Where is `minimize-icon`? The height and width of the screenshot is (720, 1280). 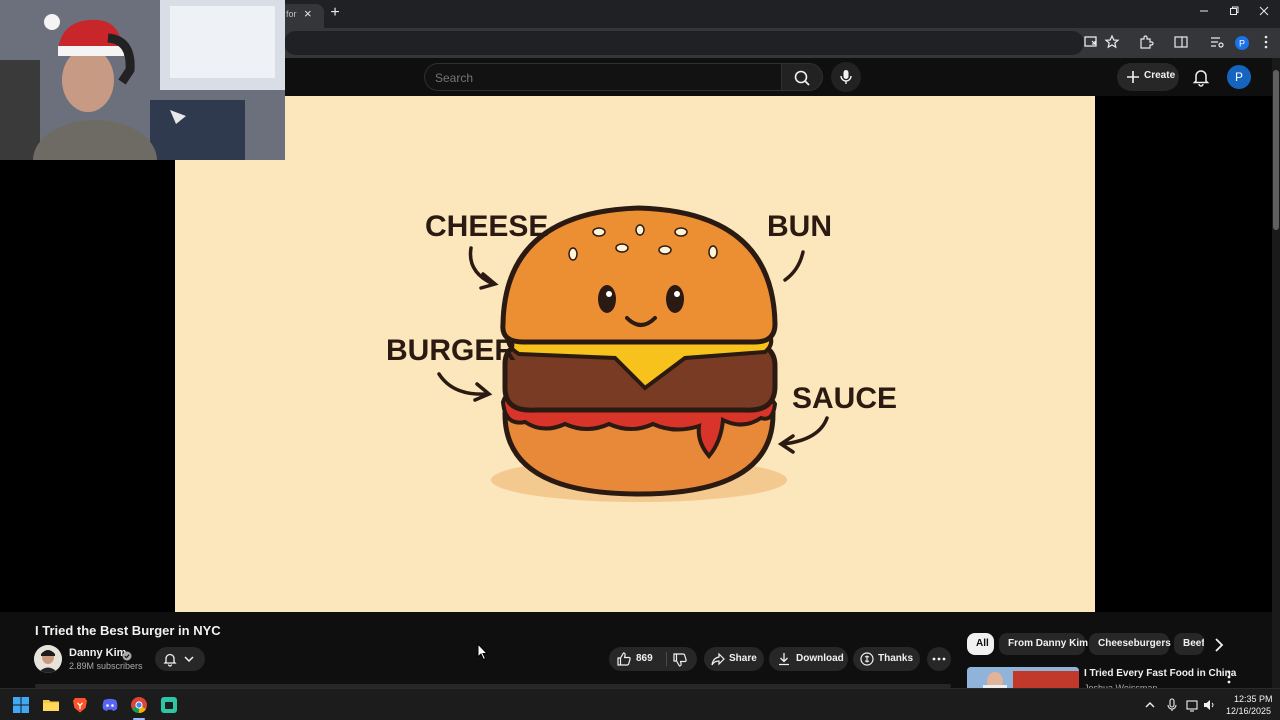 minimize-icon is located at coordinates (1204, 11).